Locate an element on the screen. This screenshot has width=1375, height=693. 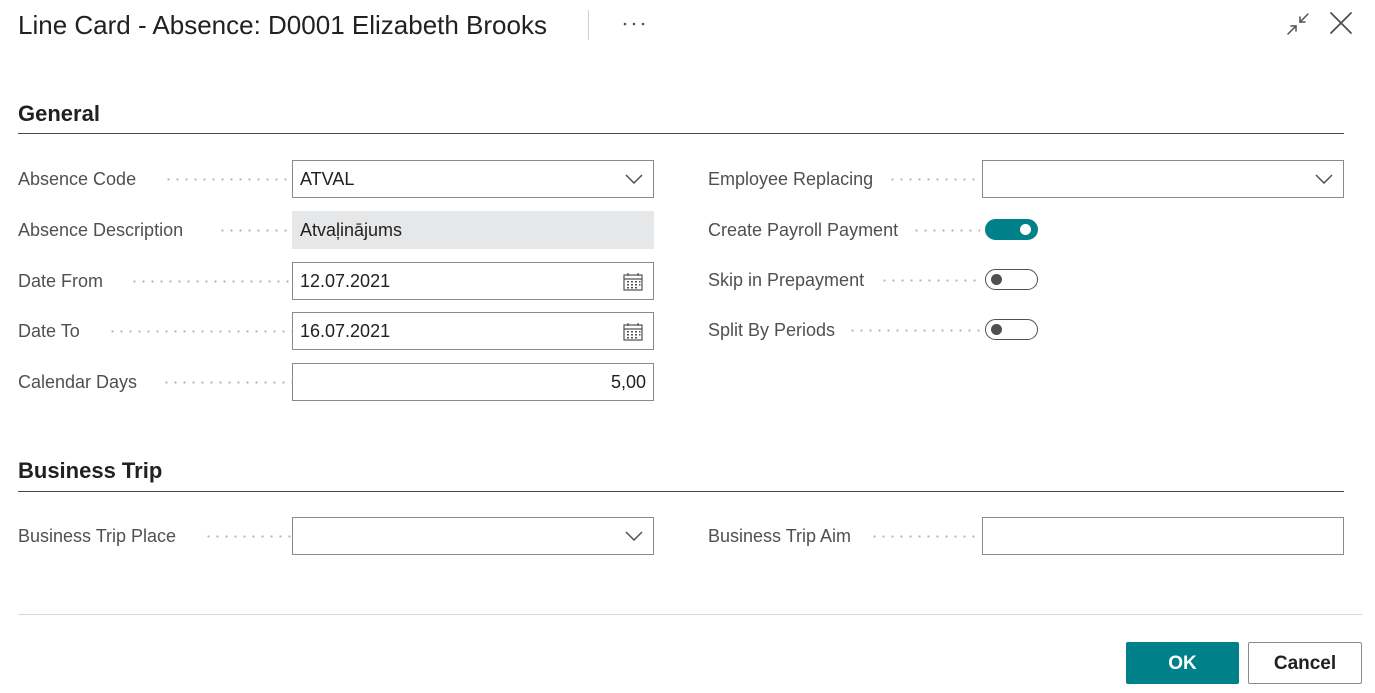
calendar-days-row: Calendar Days 5,00 is located at coordinates (336, 382).